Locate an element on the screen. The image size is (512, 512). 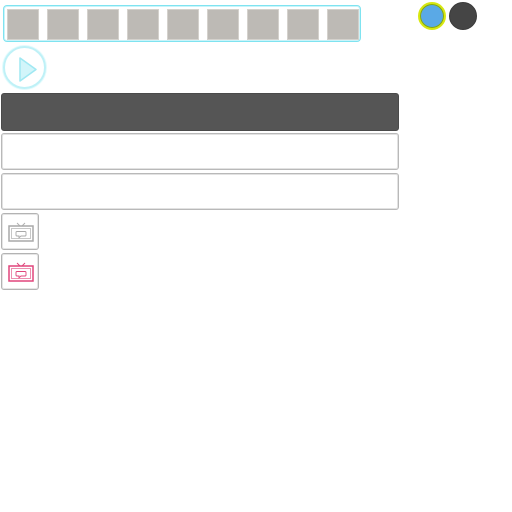
tv-button is located at coordinates (20, 231).